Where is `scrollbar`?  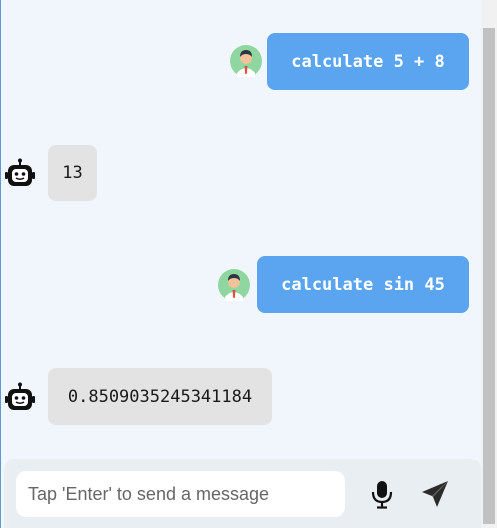
scrollbar is located at coordinates (489, 264).